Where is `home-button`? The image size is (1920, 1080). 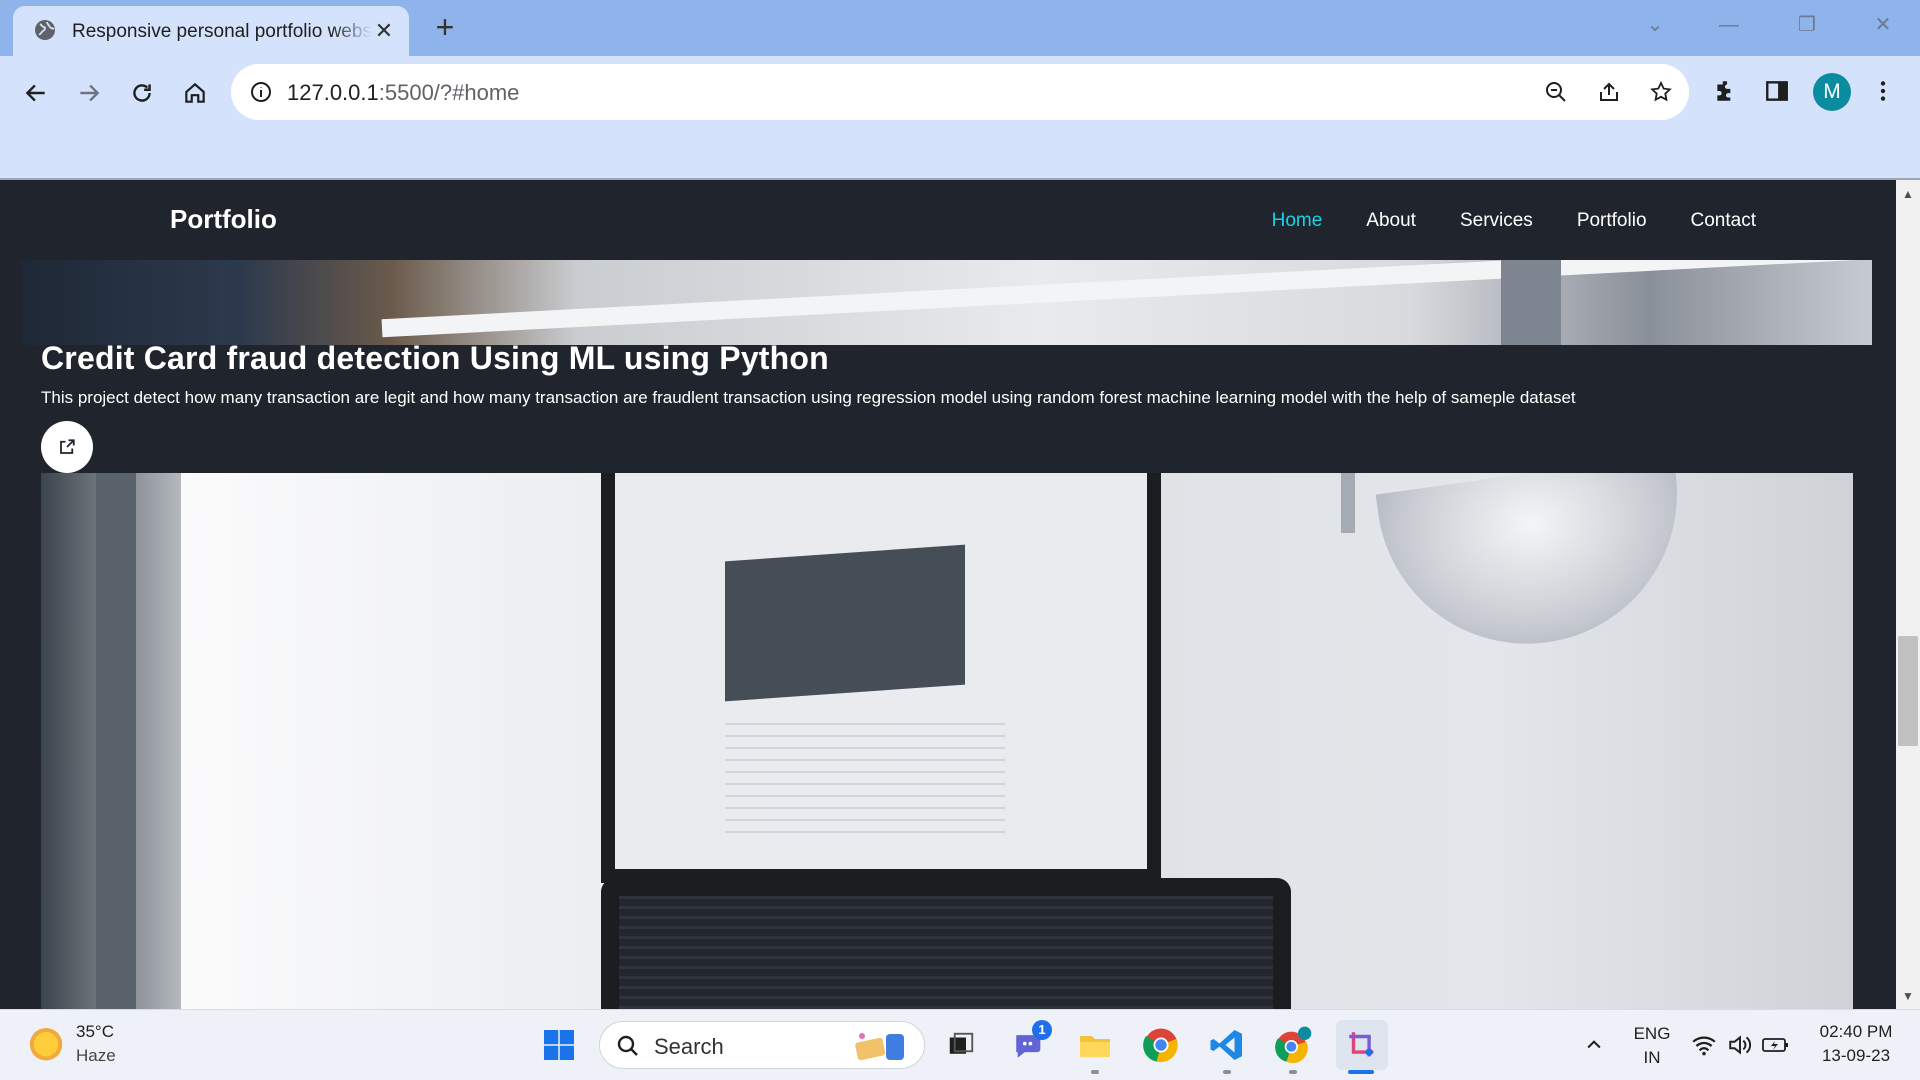 home-button is located at coordinates (195, 93).